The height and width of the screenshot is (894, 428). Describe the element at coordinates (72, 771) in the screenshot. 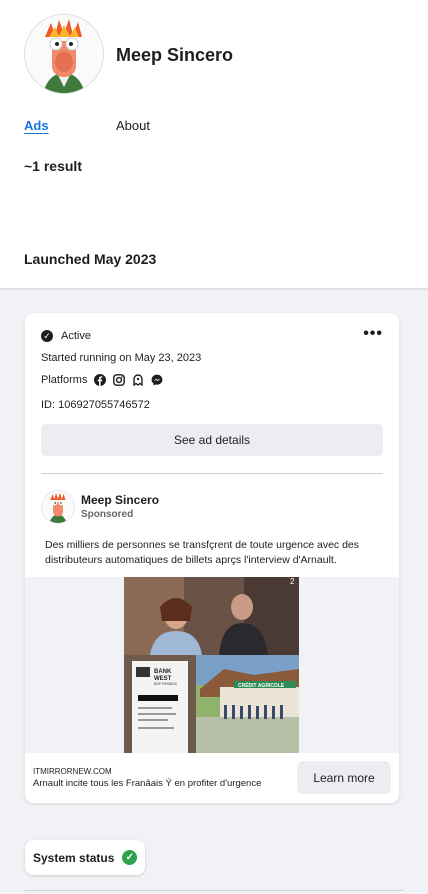

I see `link-domain: ITMIRRORNEW.COM` at that location.